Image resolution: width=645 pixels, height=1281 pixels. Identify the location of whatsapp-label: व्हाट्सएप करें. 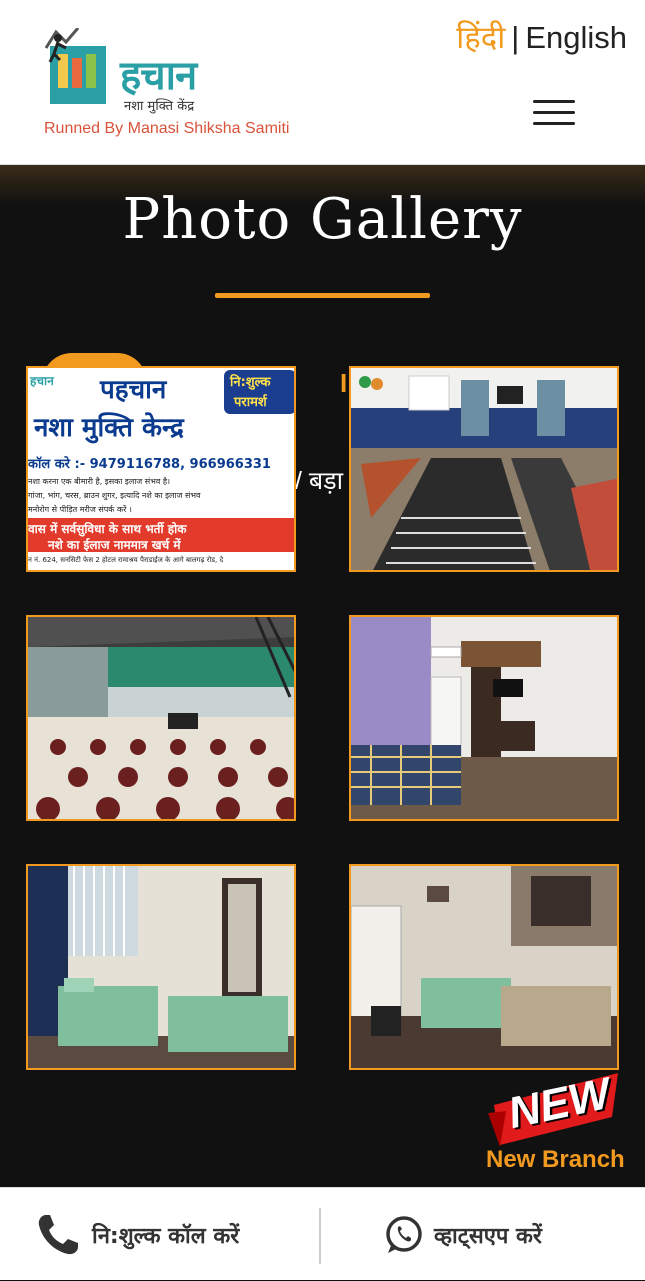
(488, 1236).